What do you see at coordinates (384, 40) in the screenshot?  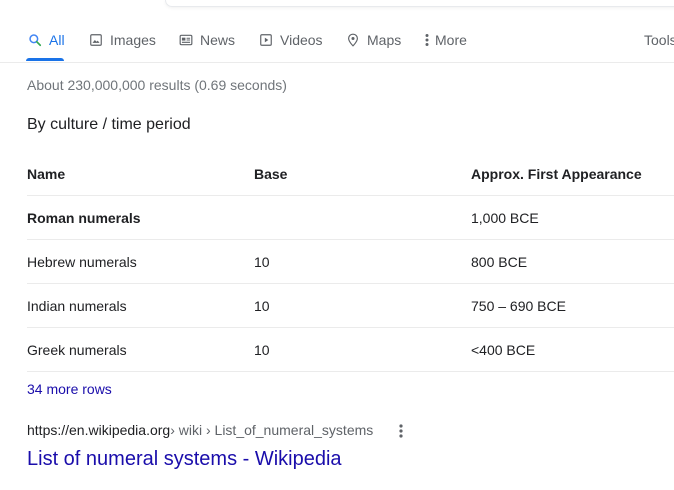 I see `tab-label: Maps` at bounding box center [384, 40].